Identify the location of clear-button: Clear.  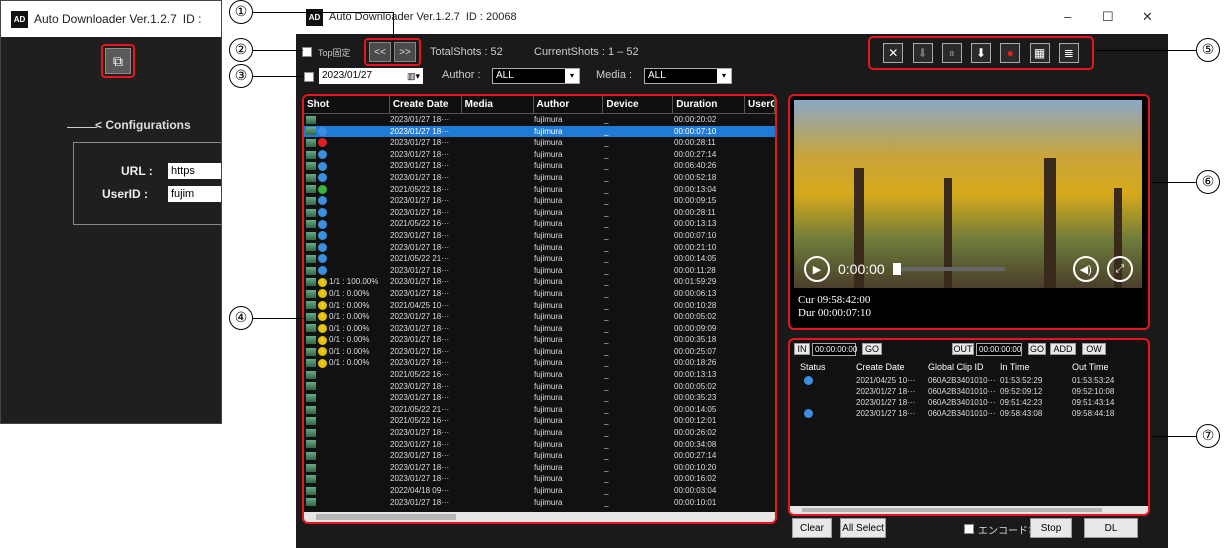
(812, 528).